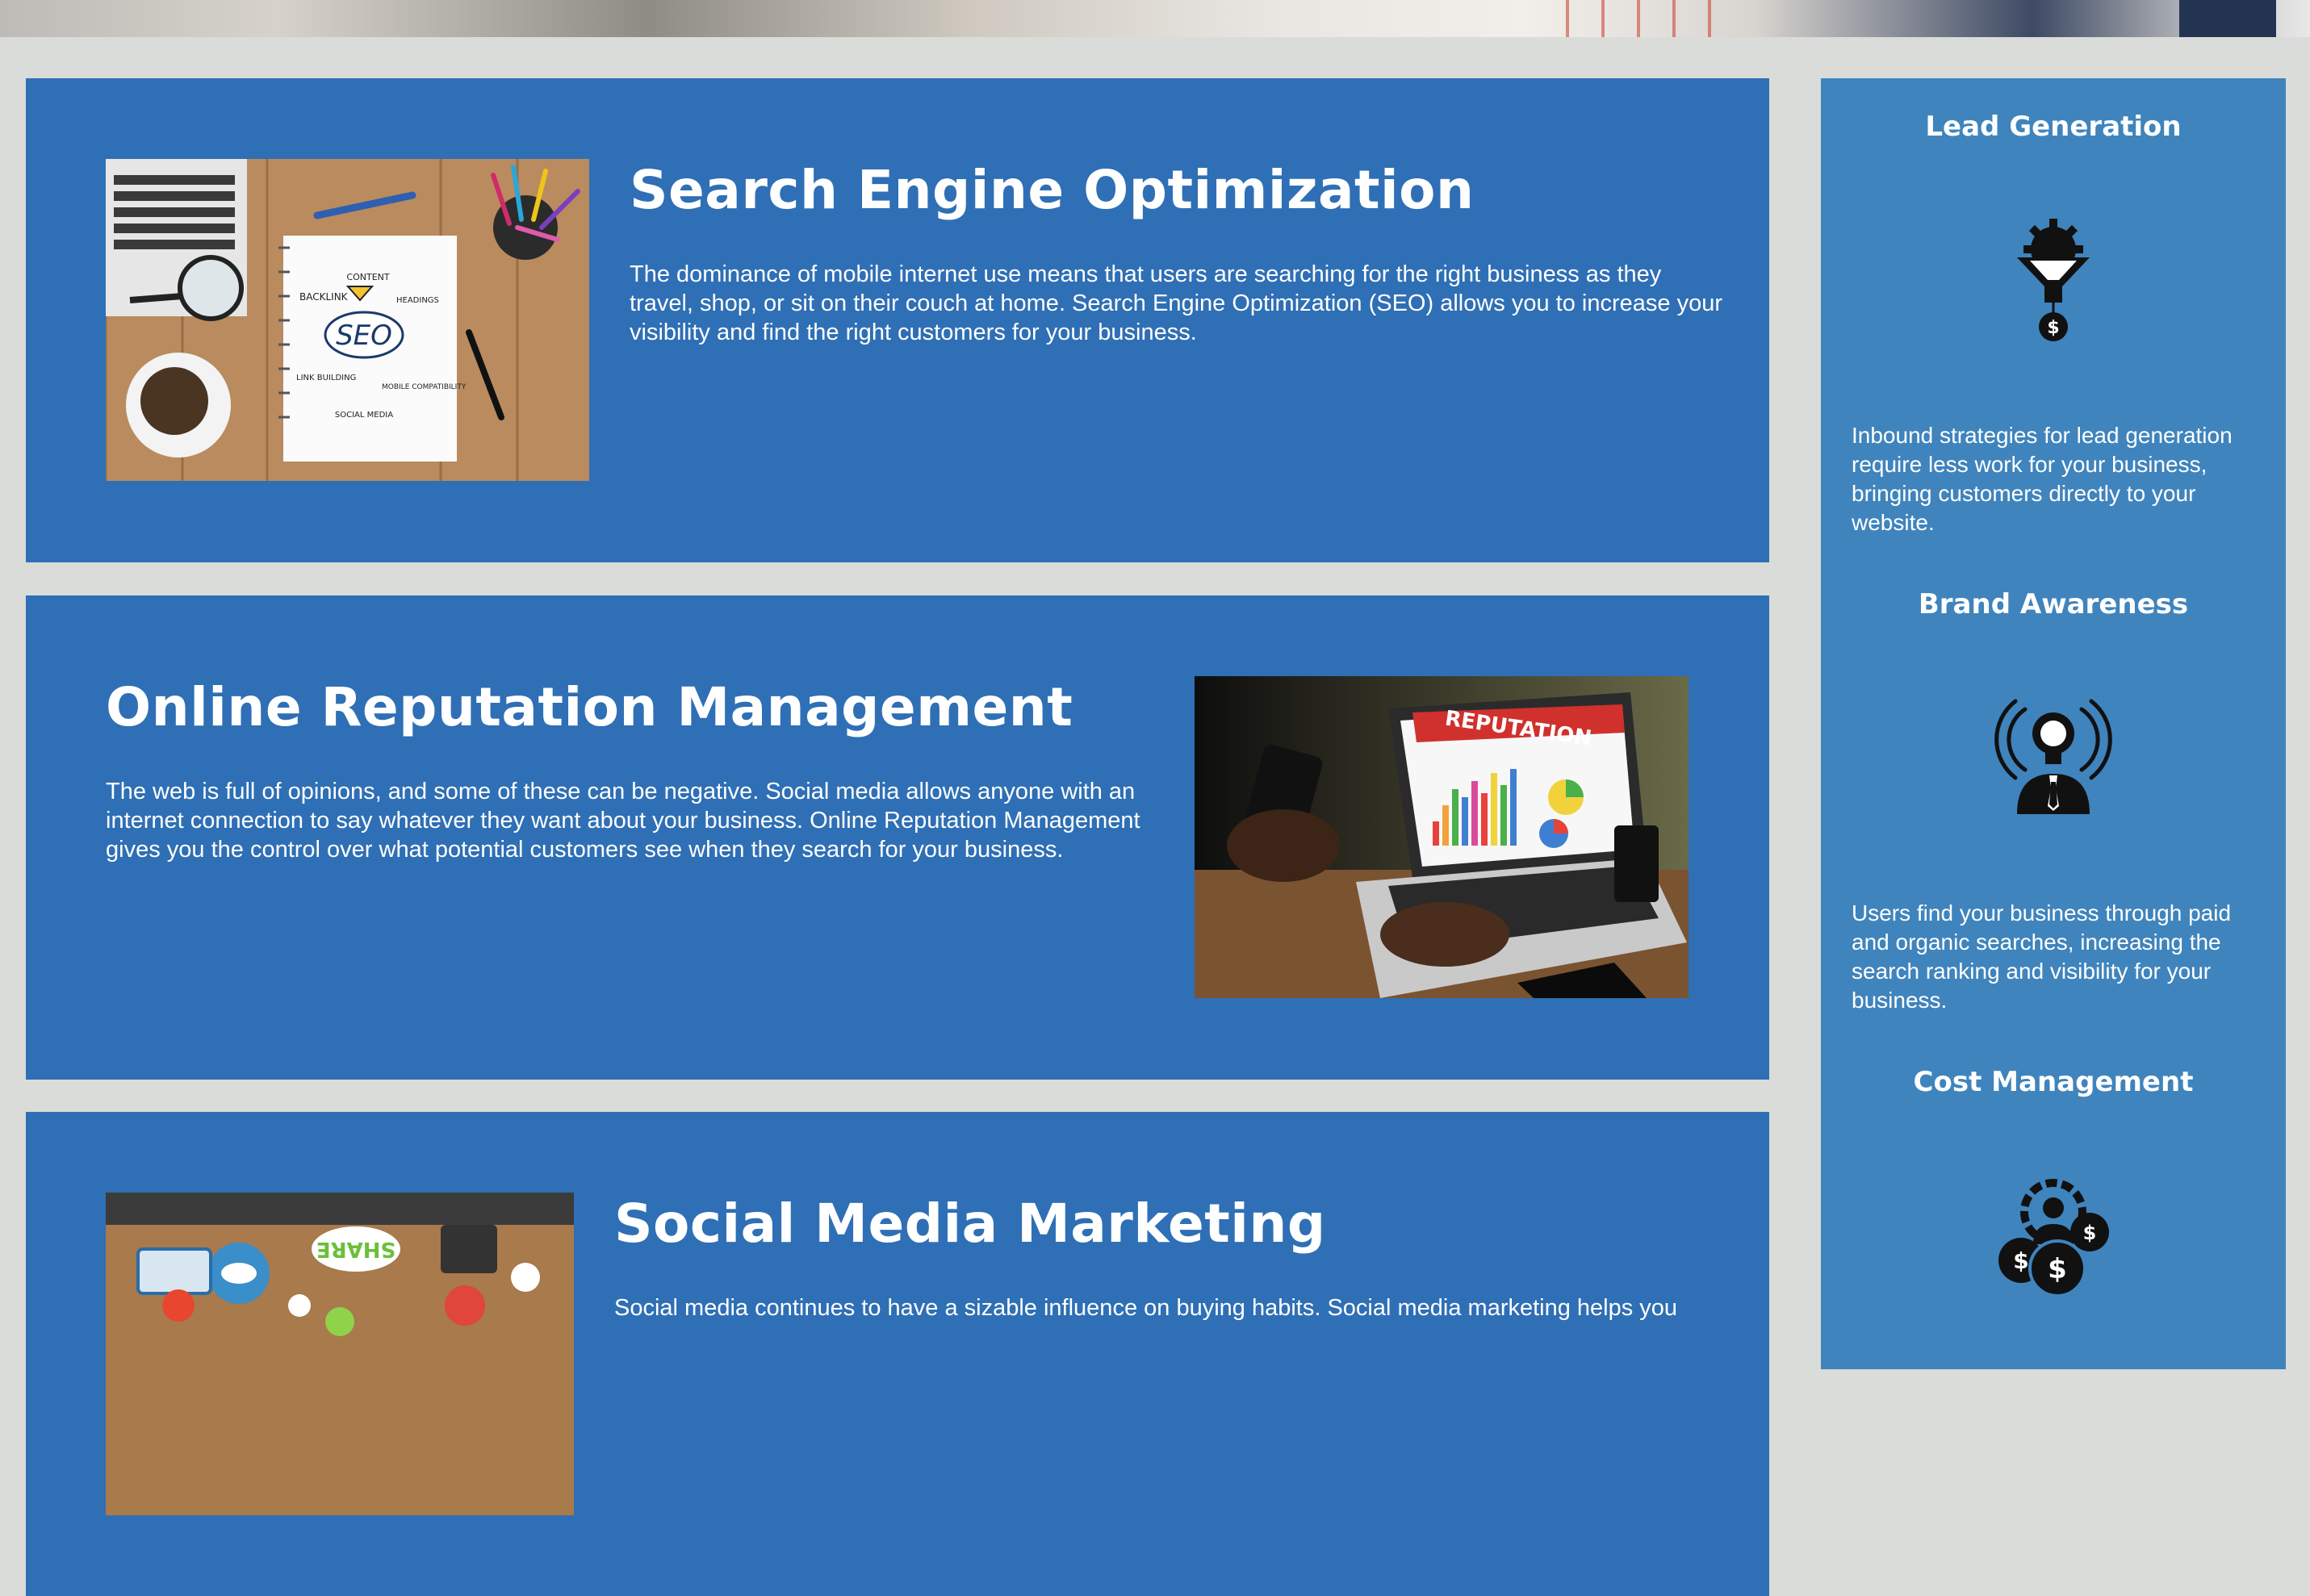 This screenshot has width=2310, height=1596. I want to click on lightbulb-person-broadcast-icon, so click(2053, 757).